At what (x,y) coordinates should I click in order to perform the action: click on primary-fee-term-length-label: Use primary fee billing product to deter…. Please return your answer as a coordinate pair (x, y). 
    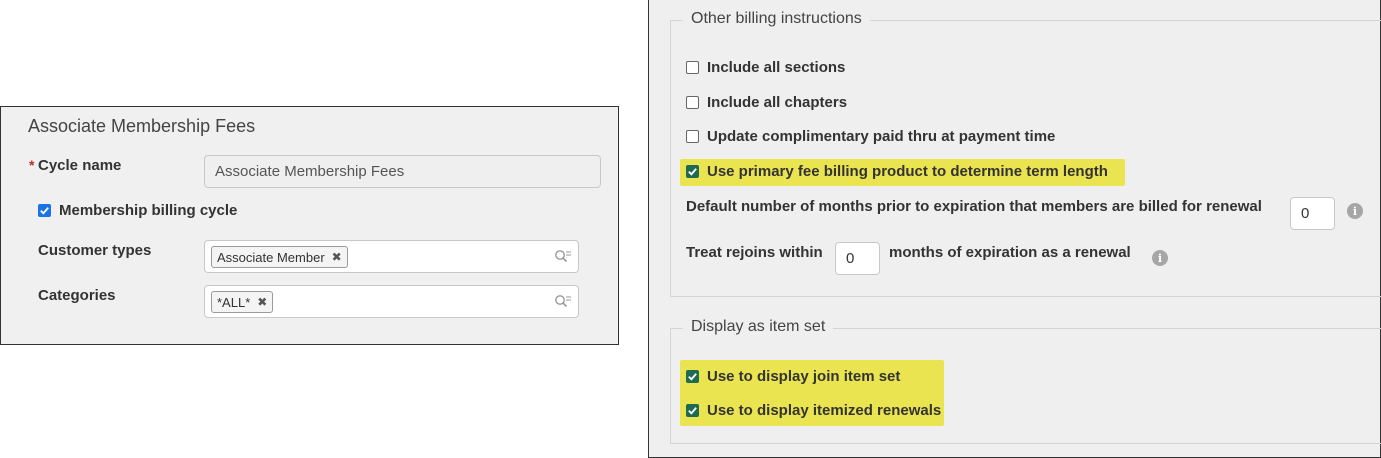
    Looking at the image, I should click on (907, 171).